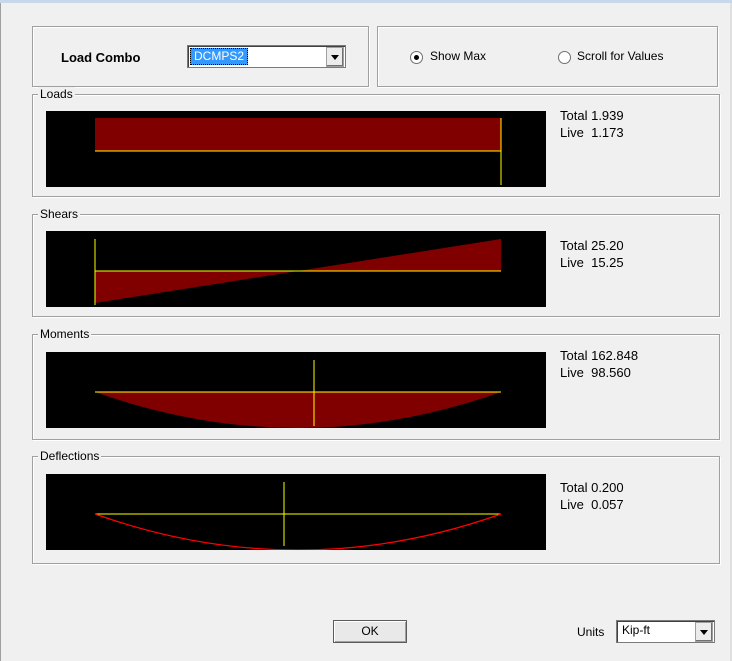 Image resolution: width=732 pixels, height=661 pixels. I want to click on deflections-live-value: 0.057, so click(607, 504).